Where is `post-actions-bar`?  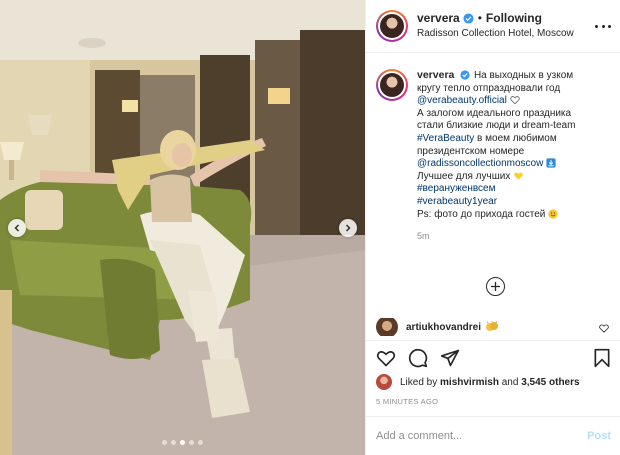 post-actions-bar is located at coordinates (493, 357).